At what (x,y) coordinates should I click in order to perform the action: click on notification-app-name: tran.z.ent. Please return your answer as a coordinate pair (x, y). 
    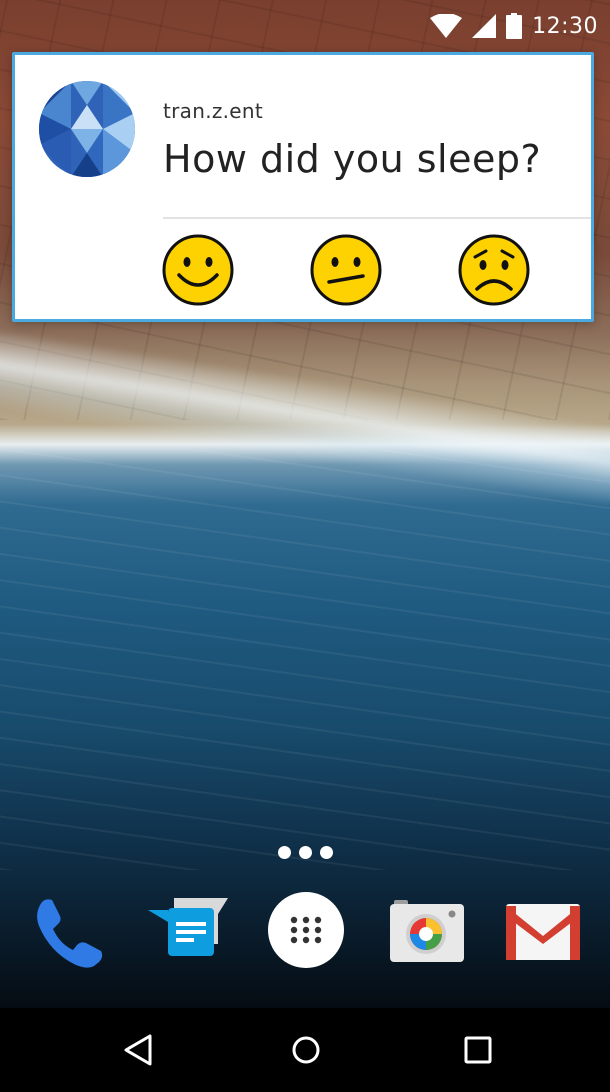
    Looking at the image, I should click on (213, 111).